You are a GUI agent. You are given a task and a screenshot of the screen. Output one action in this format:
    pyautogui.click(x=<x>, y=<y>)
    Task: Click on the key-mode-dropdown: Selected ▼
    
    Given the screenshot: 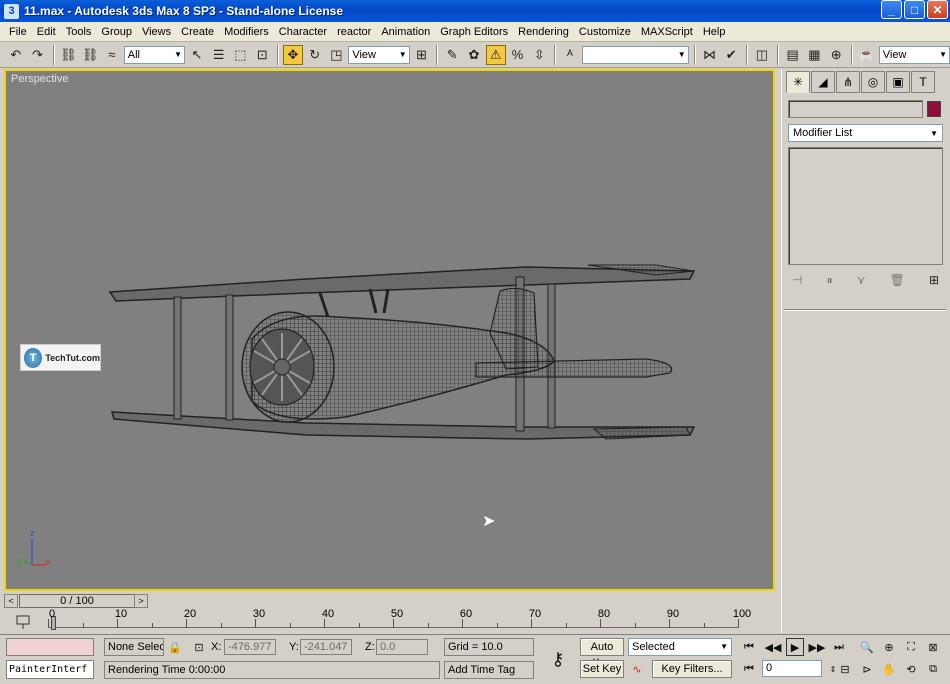 What is the action you would take?
    pyautogui.click(x=680, y=647)
    